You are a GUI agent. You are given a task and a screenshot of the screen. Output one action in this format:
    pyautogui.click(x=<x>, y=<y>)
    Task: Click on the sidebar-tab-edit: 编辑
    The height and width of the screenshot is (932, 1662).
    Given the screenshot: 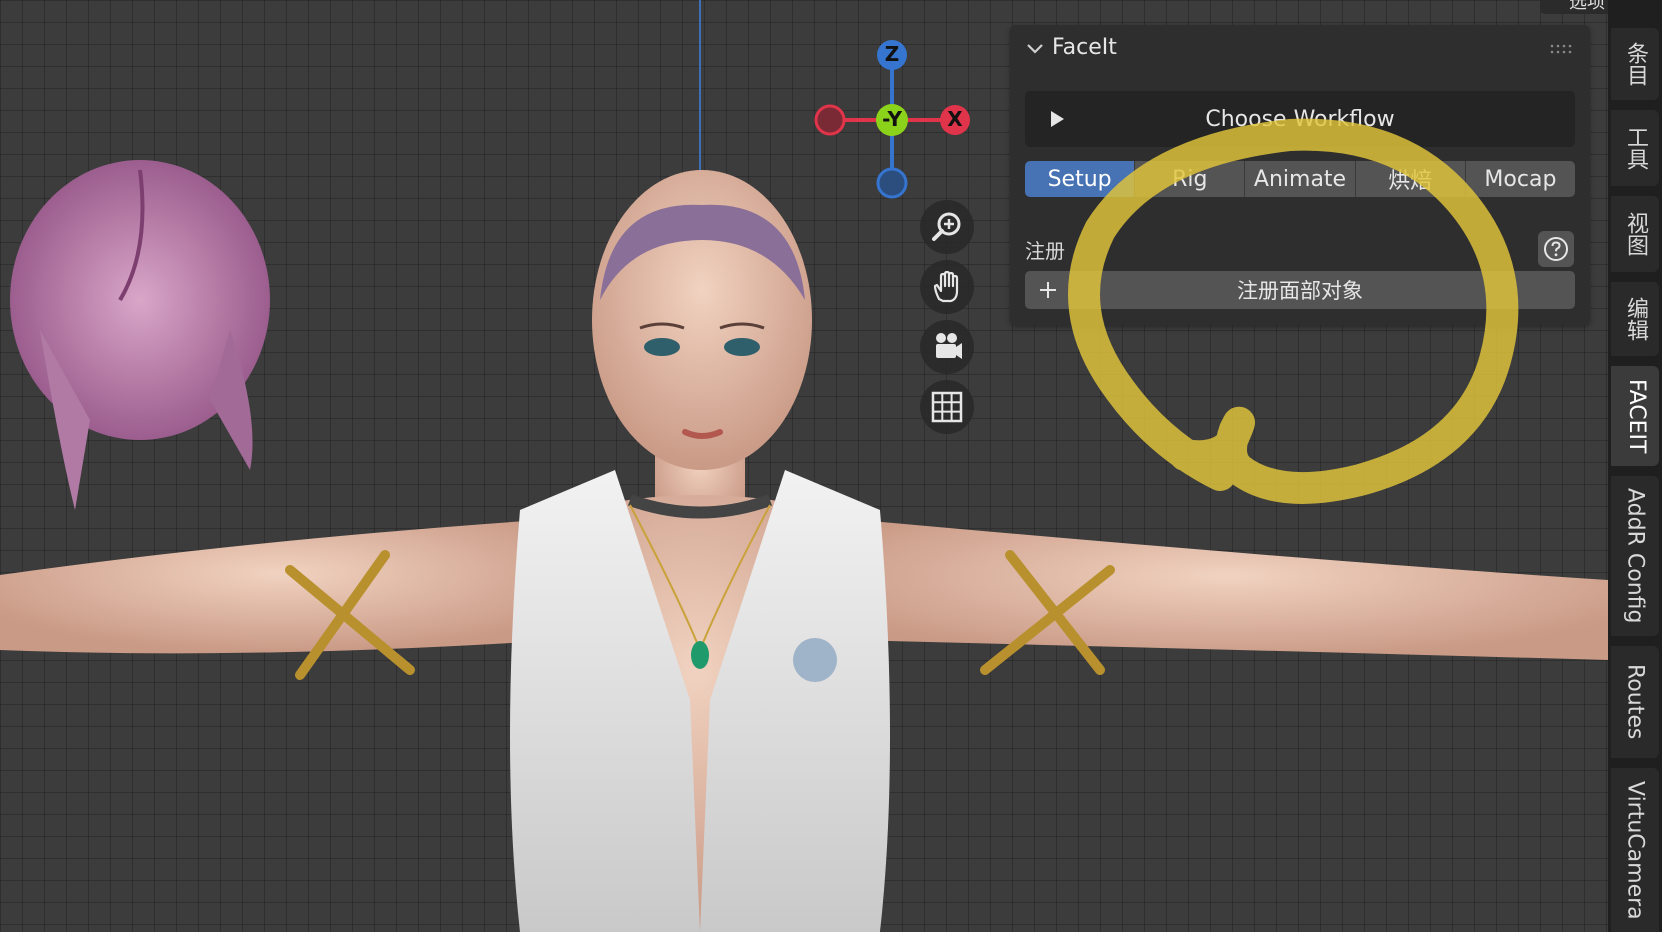 What is the action you would take?
    pyautogui.click(x=1635, y=319)
    